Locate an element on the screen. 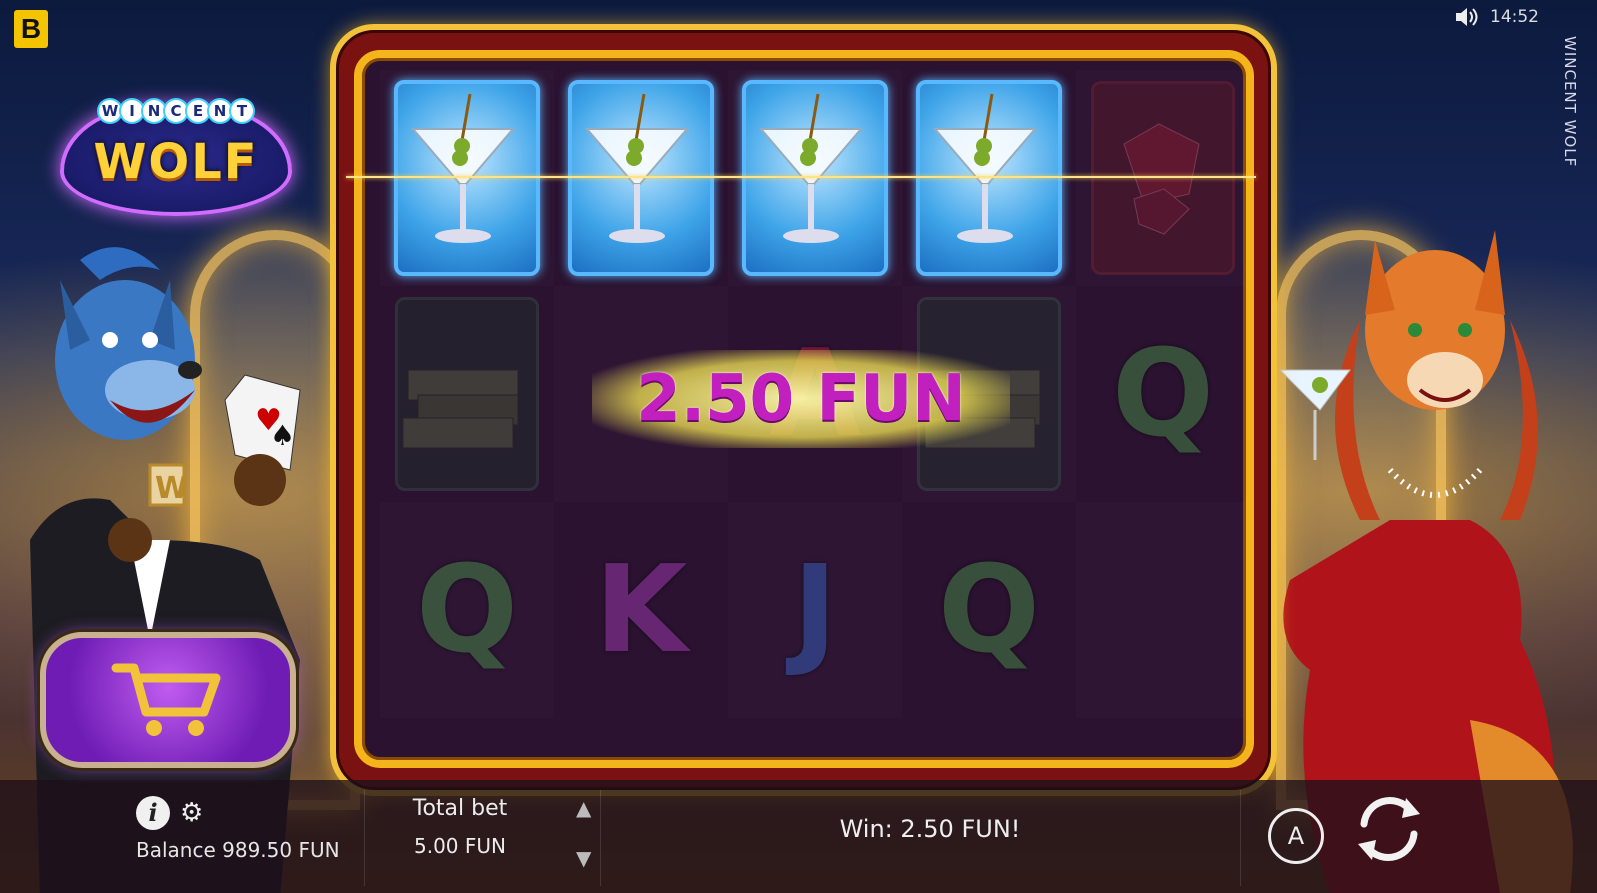 The height and width of the screenshot is (893, 1597). shopping-cart-icon is located at coordinates (166, 699).